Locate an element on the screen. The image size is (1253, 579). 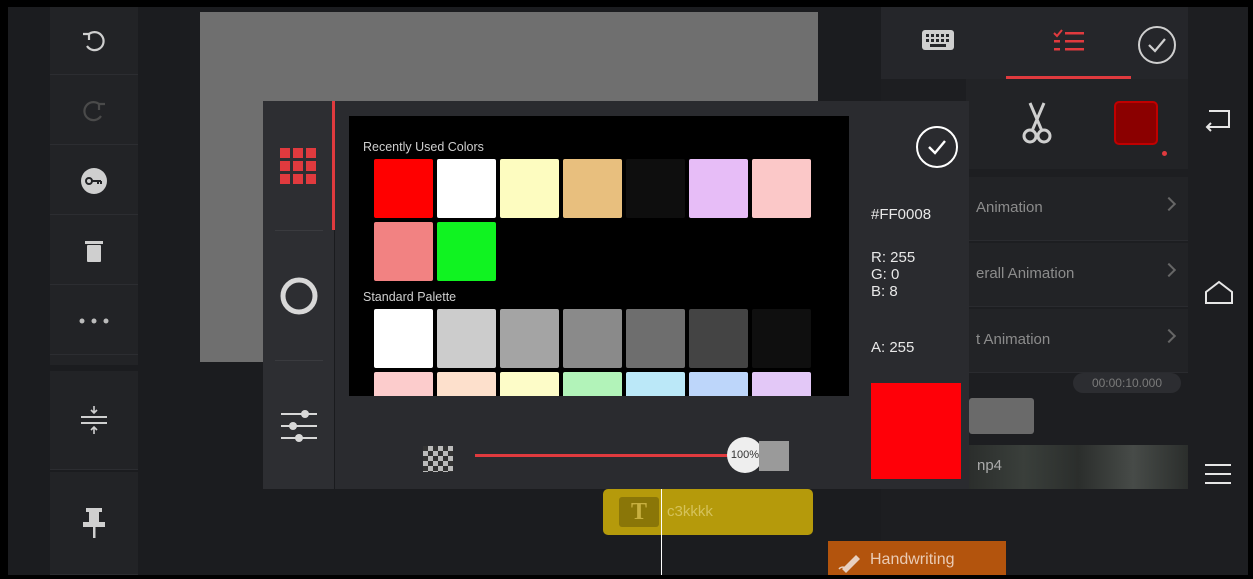
sliders-icon is located at coordinates (299, 425).